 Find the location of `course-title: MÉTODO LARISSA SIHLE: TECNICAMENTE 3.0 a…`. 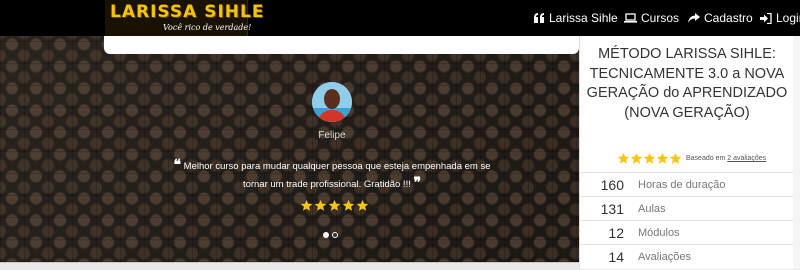

course-title: MÉTODO LARISSA SIHLE: TECNICAMENTE 3.0 a… is located at coordinates (687, 83).